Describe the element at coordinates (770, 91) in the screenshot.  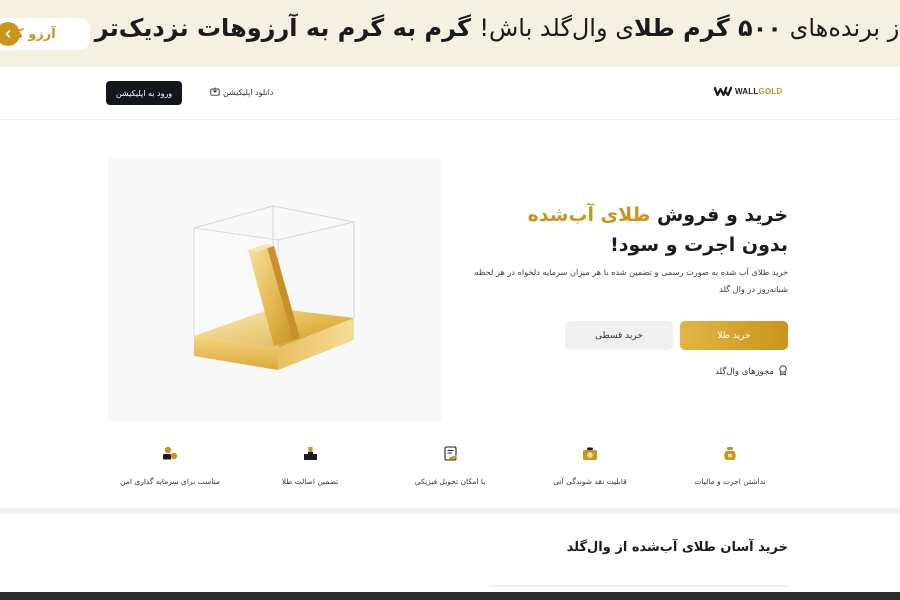
I see `logo-word-gold: GOLD` at that location.